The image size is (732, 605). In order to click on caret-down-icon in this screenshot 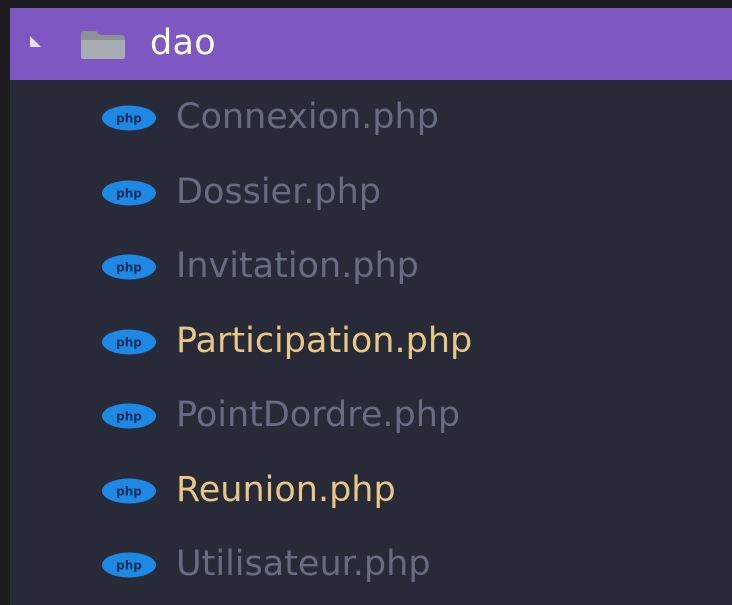, I will do `click(35, 41)`.